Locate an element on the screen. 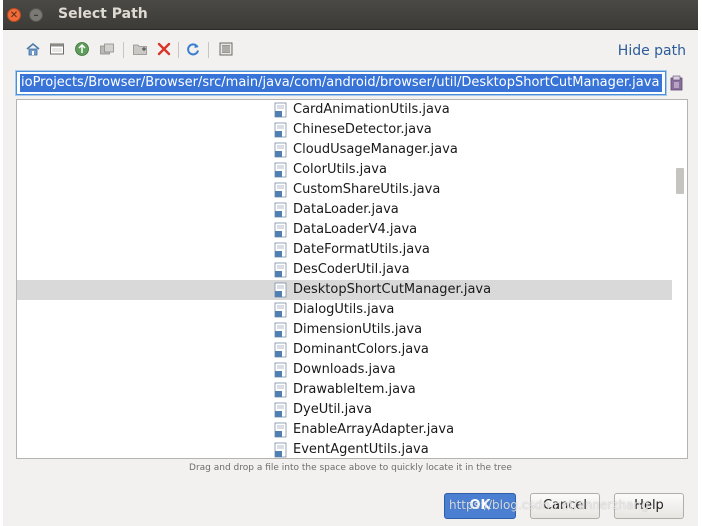 The width and height of the screenshot is (702, 526). delete-icon is located at coordinates (164, 49).